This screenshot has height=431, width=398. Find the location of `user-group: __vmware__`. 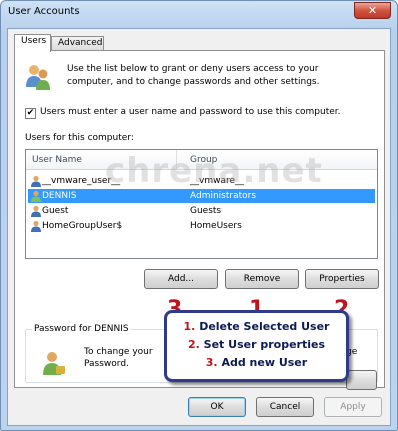

user-group: __vmware__ is located at coordinates (217, 181).